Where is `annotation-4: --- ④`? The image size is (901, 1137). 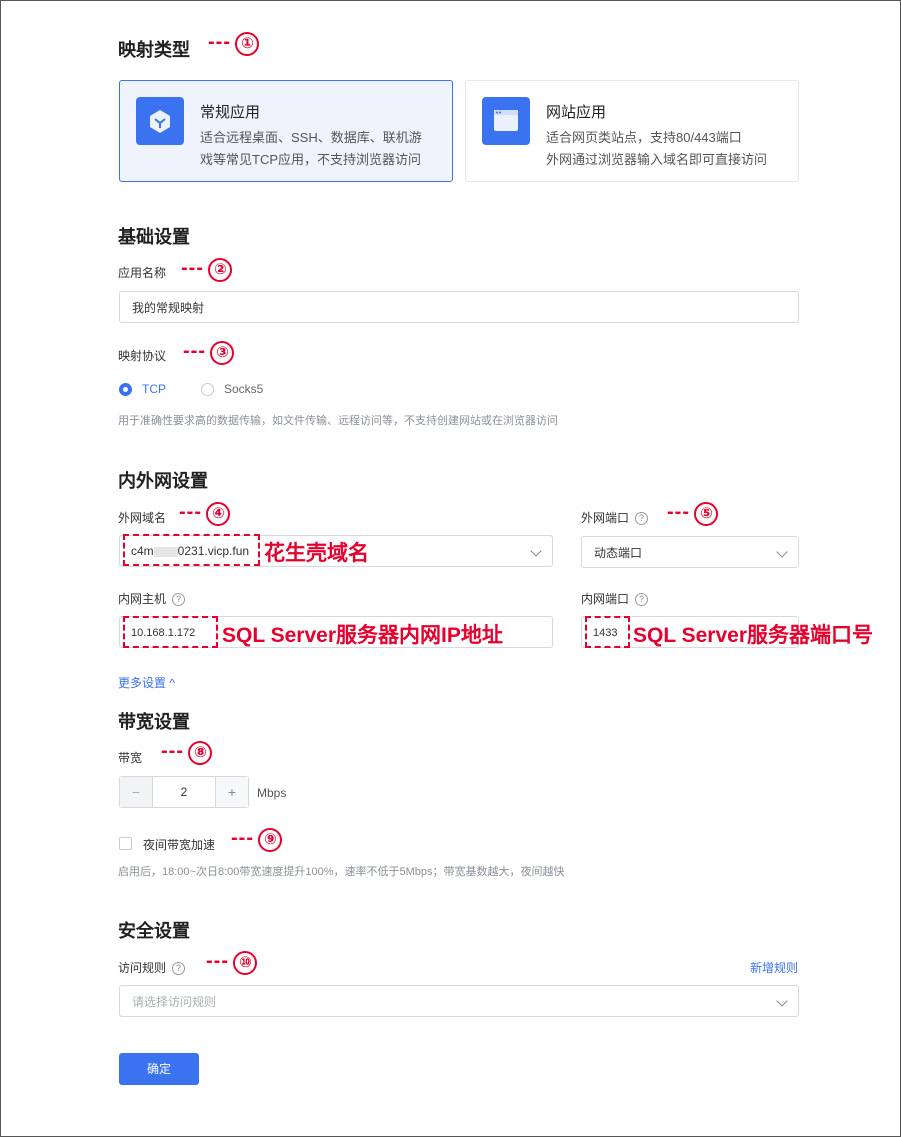 annotation-4: --- ④ is located at coordinates (205, 513).